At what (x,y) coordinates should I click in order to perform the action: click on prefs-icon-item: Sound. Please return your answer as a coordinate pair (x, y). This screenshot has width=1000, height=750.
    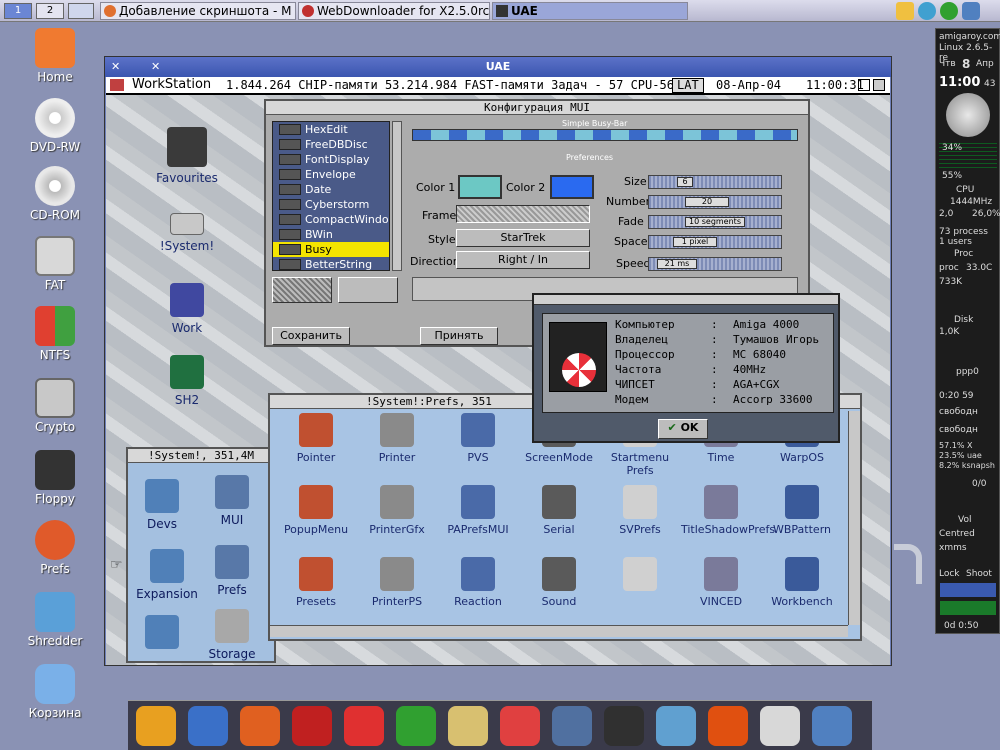
    Looking at the image, I should click on (559, 582).